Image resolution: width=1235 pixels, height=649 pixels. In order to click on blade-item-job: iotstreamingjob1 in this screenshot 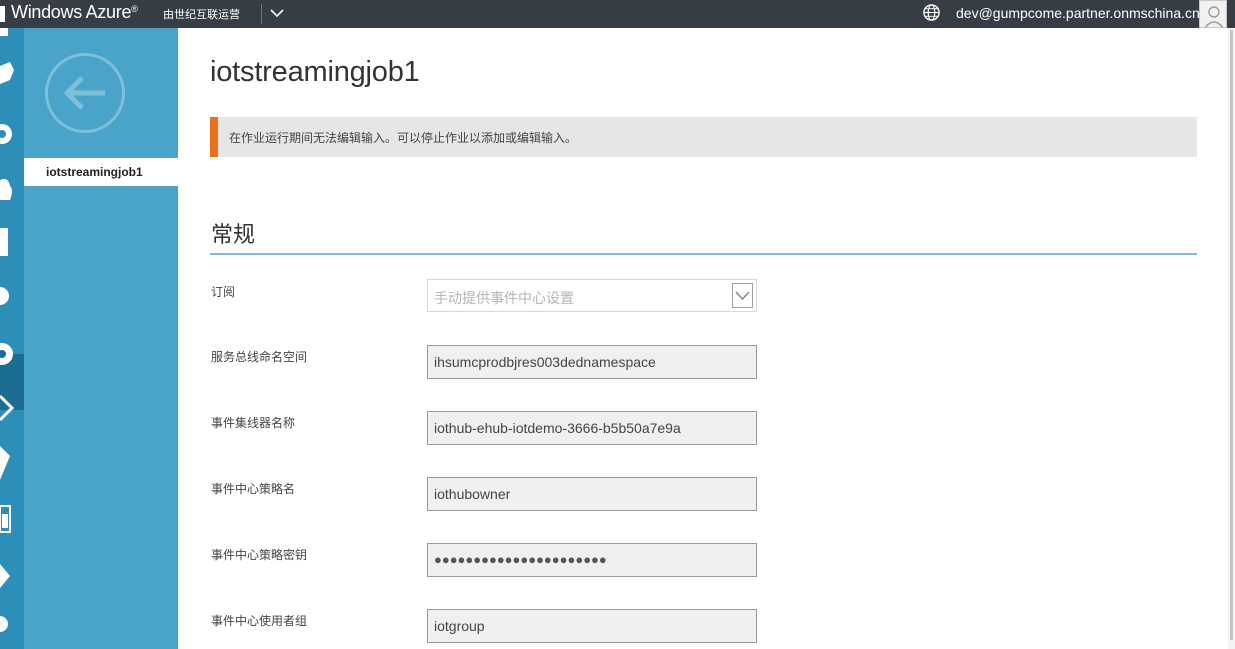, I will do `click(101, 172)`.